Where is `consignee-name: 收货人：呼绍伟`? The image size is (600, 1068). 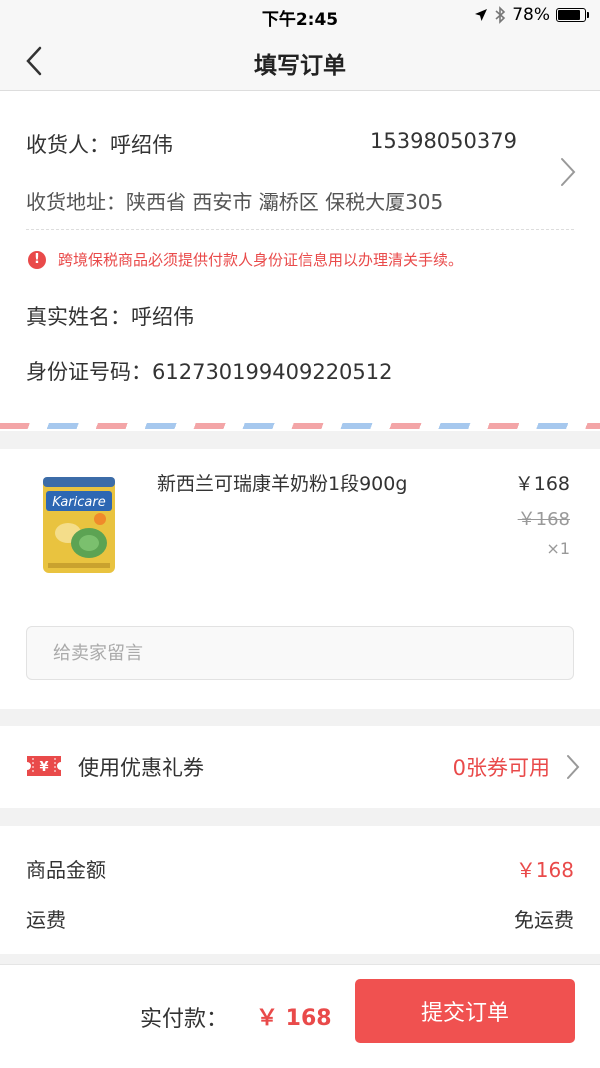
consignee-name: 收货人：呼绍伟 is located at coordinates (99, 145).